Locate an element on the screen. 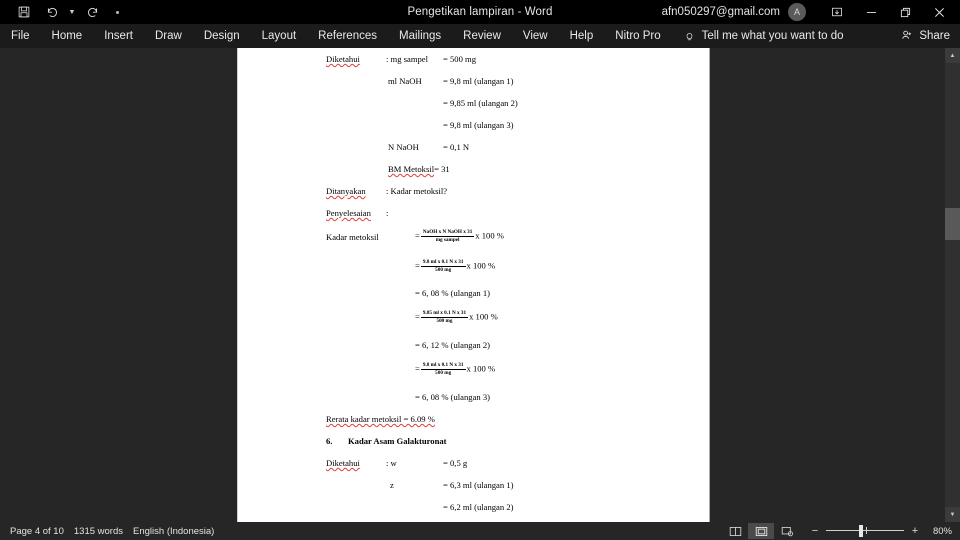 The height and width of the screenshot is (540, 960). doc-line: : w is located at coordinates (391, 463).